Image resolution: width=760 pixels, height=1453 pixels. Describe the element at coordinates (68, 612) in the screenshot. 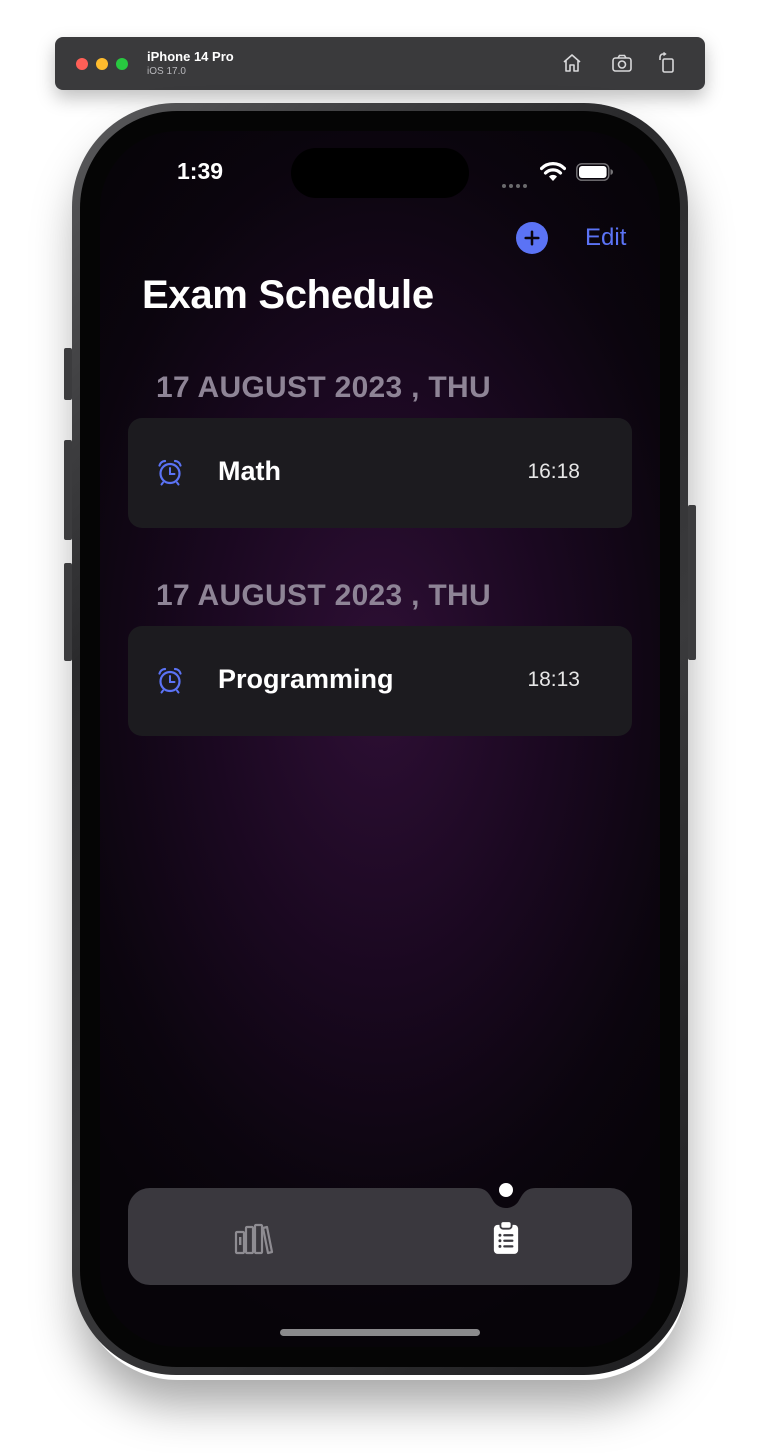

I see `volume-down-button` at that location.